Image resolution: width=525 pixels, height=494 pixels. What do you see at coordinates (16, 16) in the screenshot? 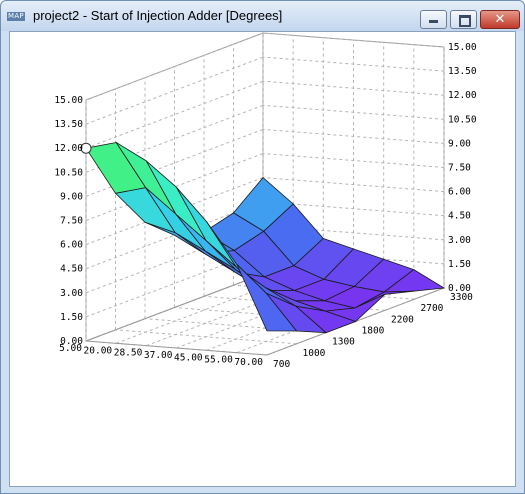
I see `map-app-icon: MAP` at bounding box center [16, 16].